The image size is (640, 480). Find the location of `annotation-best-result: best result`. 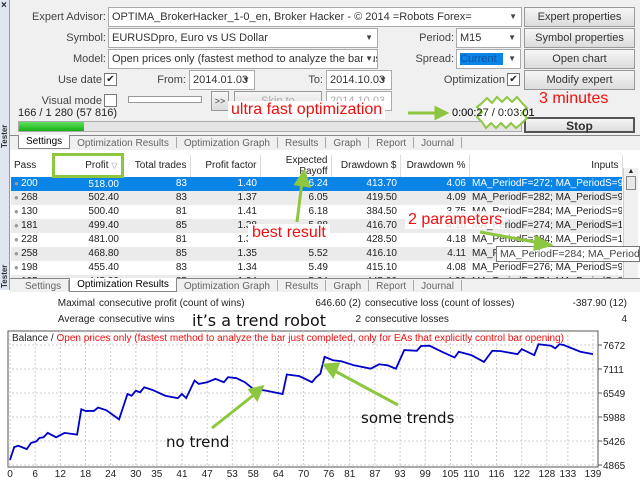

annotation-best-result: best result is located at coordinates (289, 233).